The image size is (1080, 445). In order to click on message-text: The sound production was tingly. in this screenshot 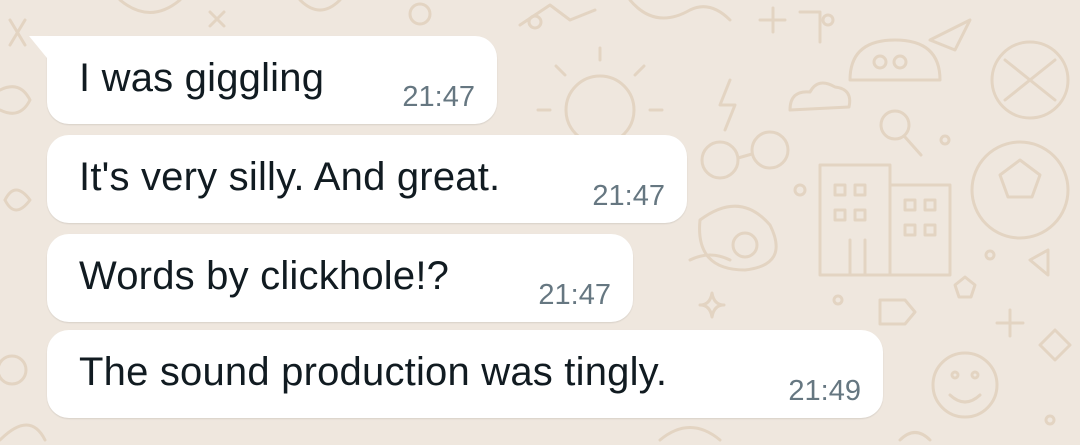, I will do `click(373, 372)`.